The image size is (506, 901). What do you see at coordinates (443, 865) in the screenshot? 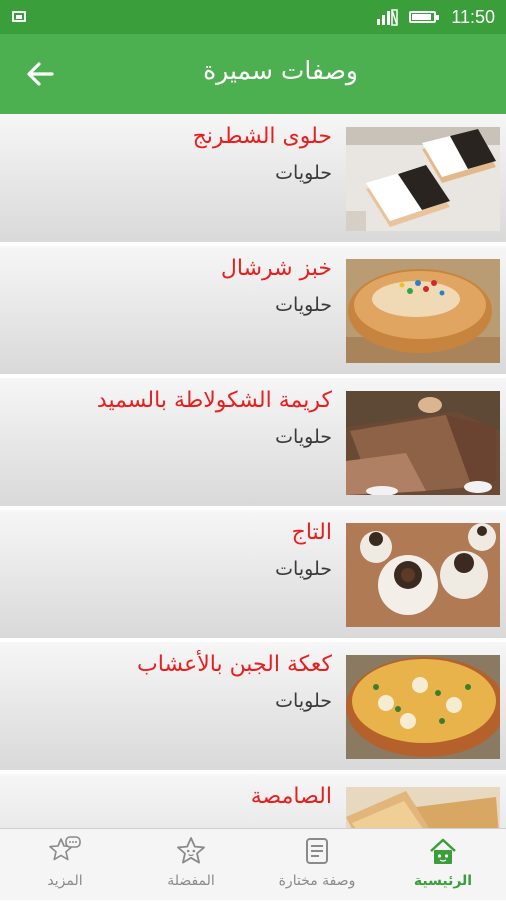
I see `nav-item-home: الرئيسية` at bounding box center [443, 865].